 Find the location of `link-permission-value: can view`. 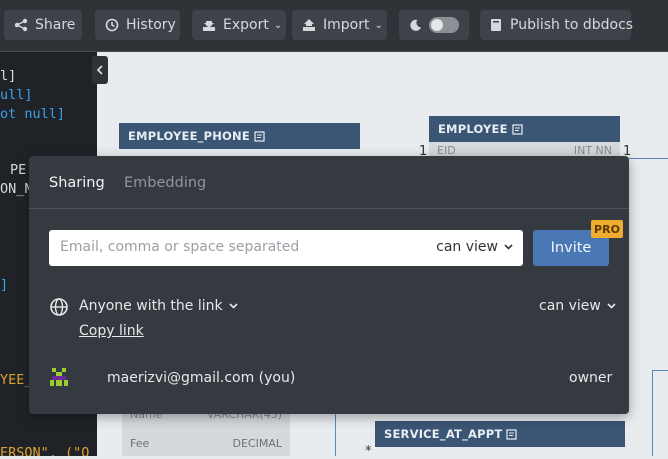

link-permission-value: can view is located at coordinates (570, 306).